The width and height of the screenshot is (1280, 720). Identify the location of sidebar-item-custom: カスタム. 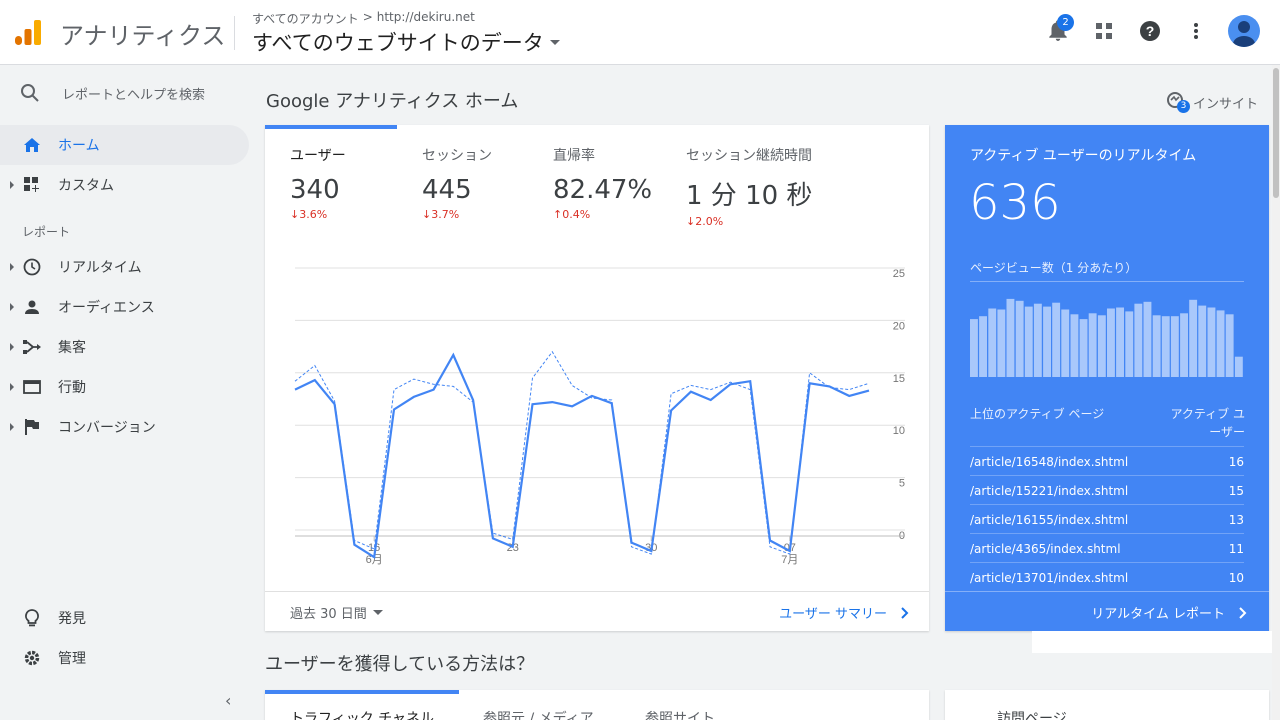
(124, 185).